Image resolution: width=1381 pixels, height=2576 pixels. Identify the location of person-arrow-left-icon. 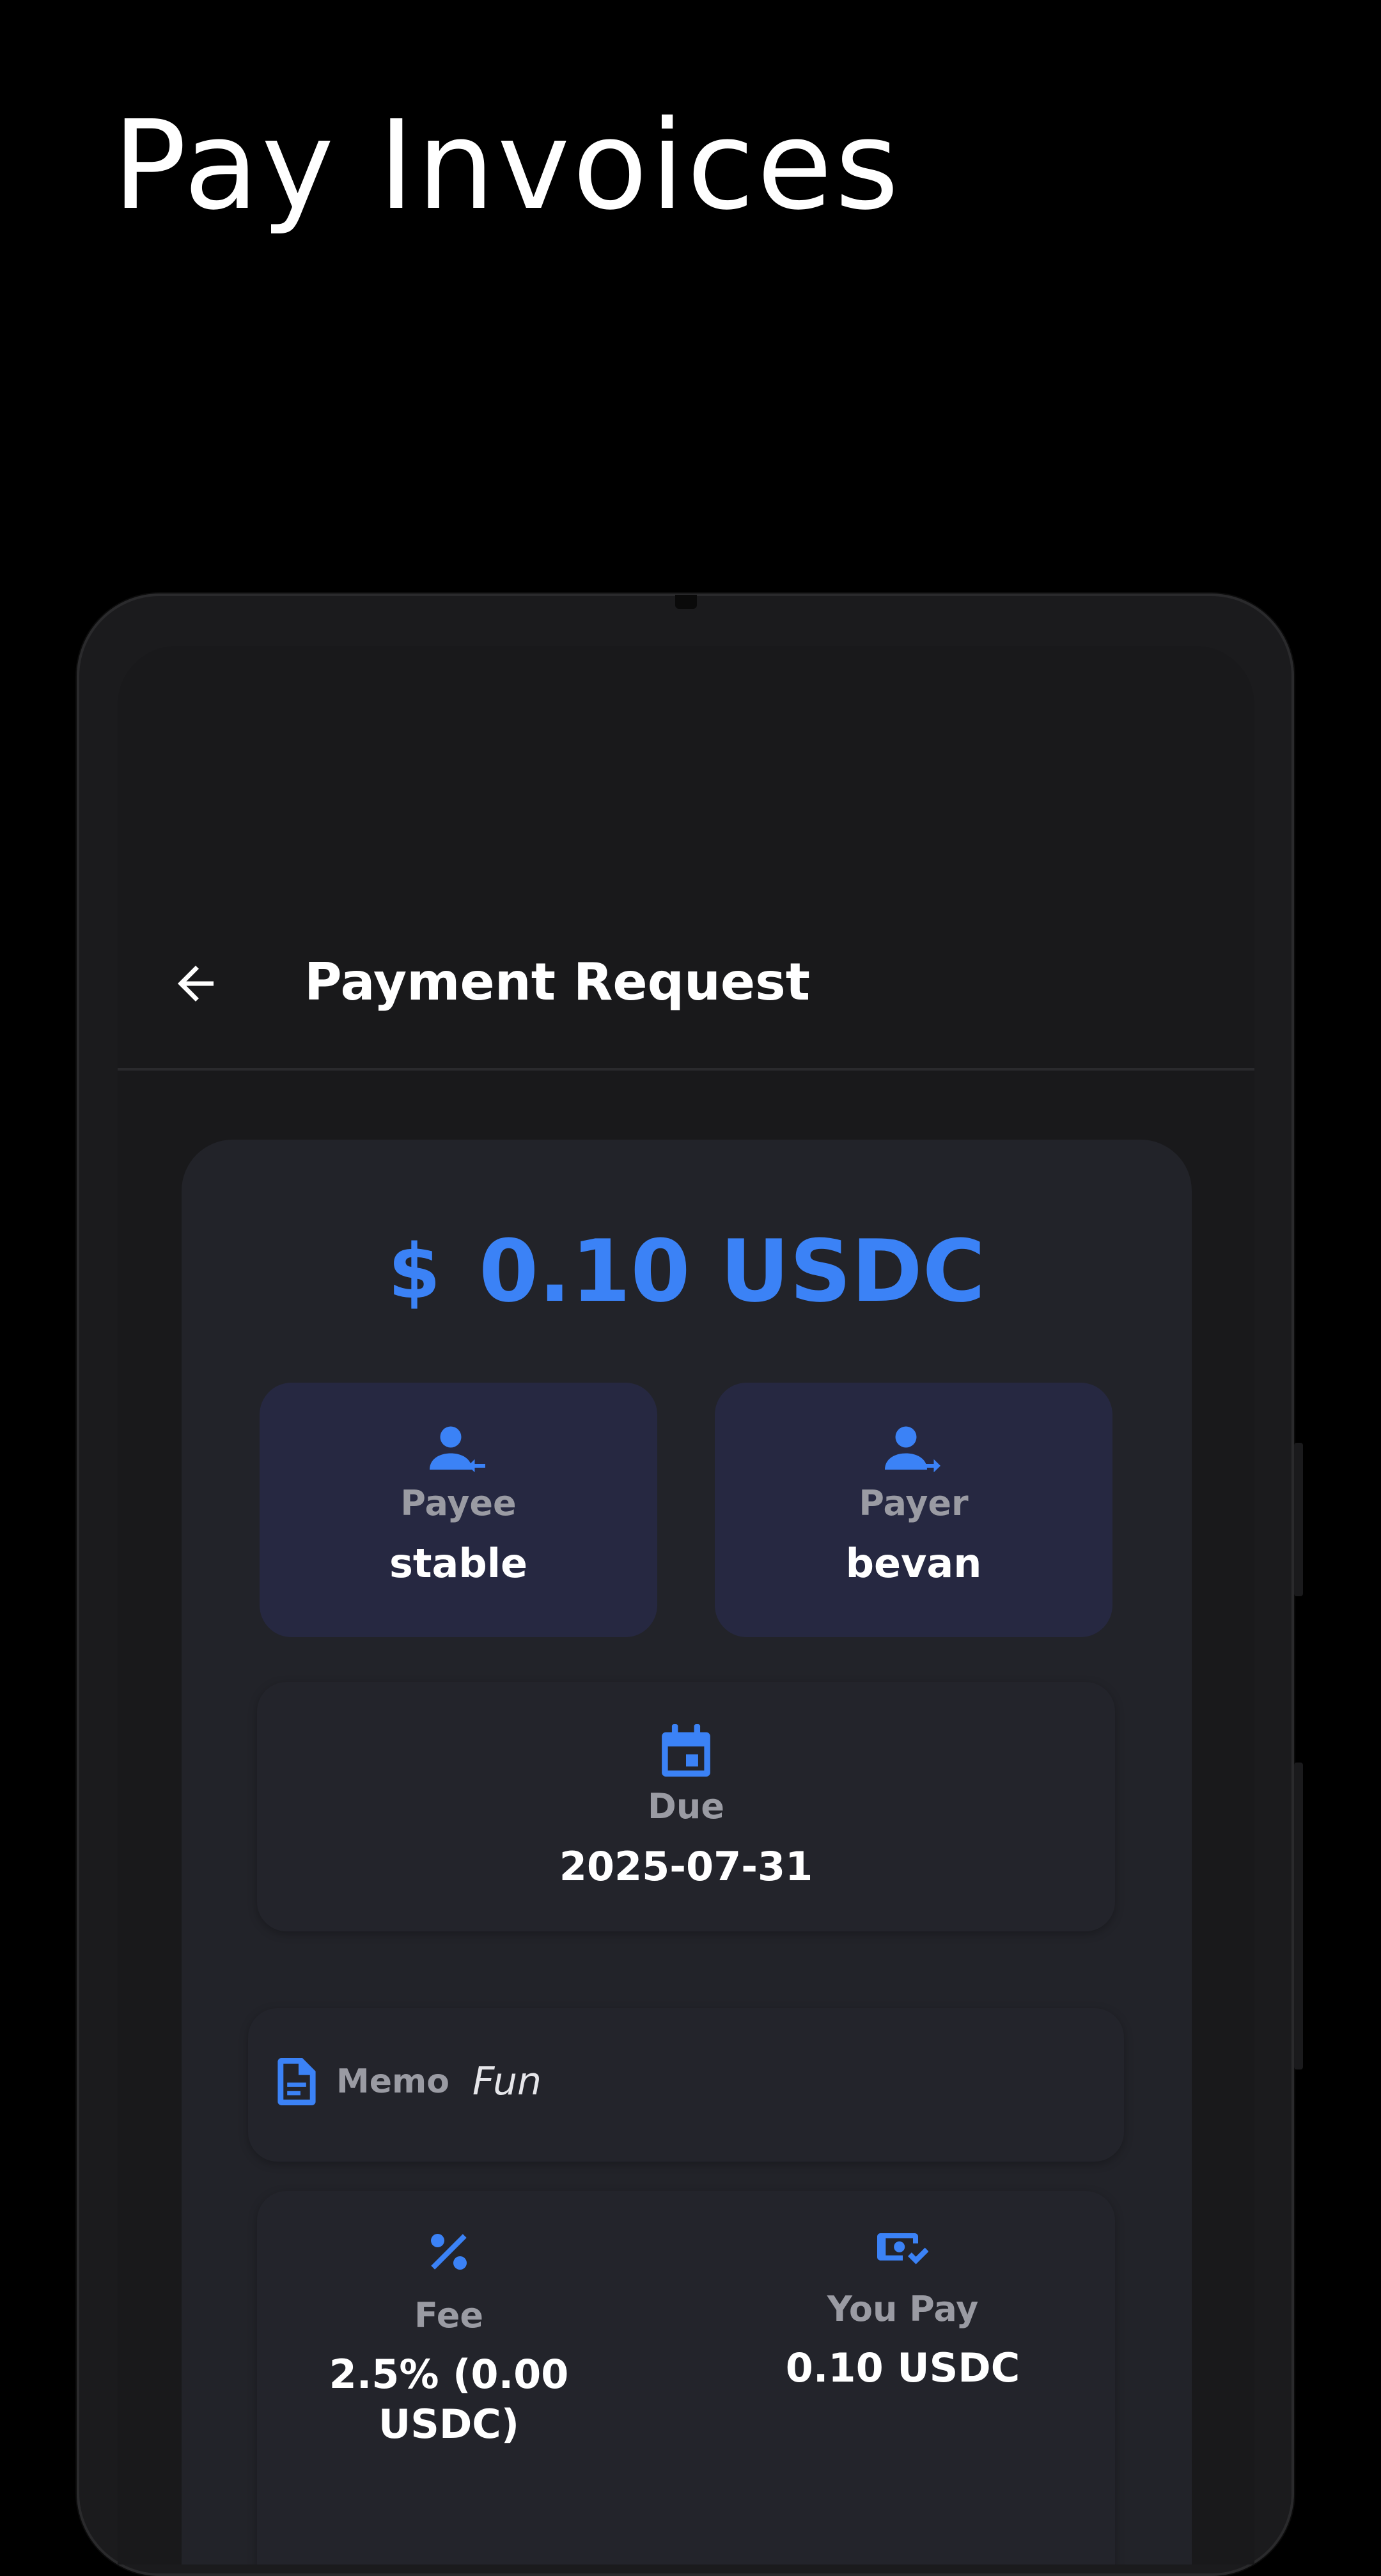
(457, 1449).